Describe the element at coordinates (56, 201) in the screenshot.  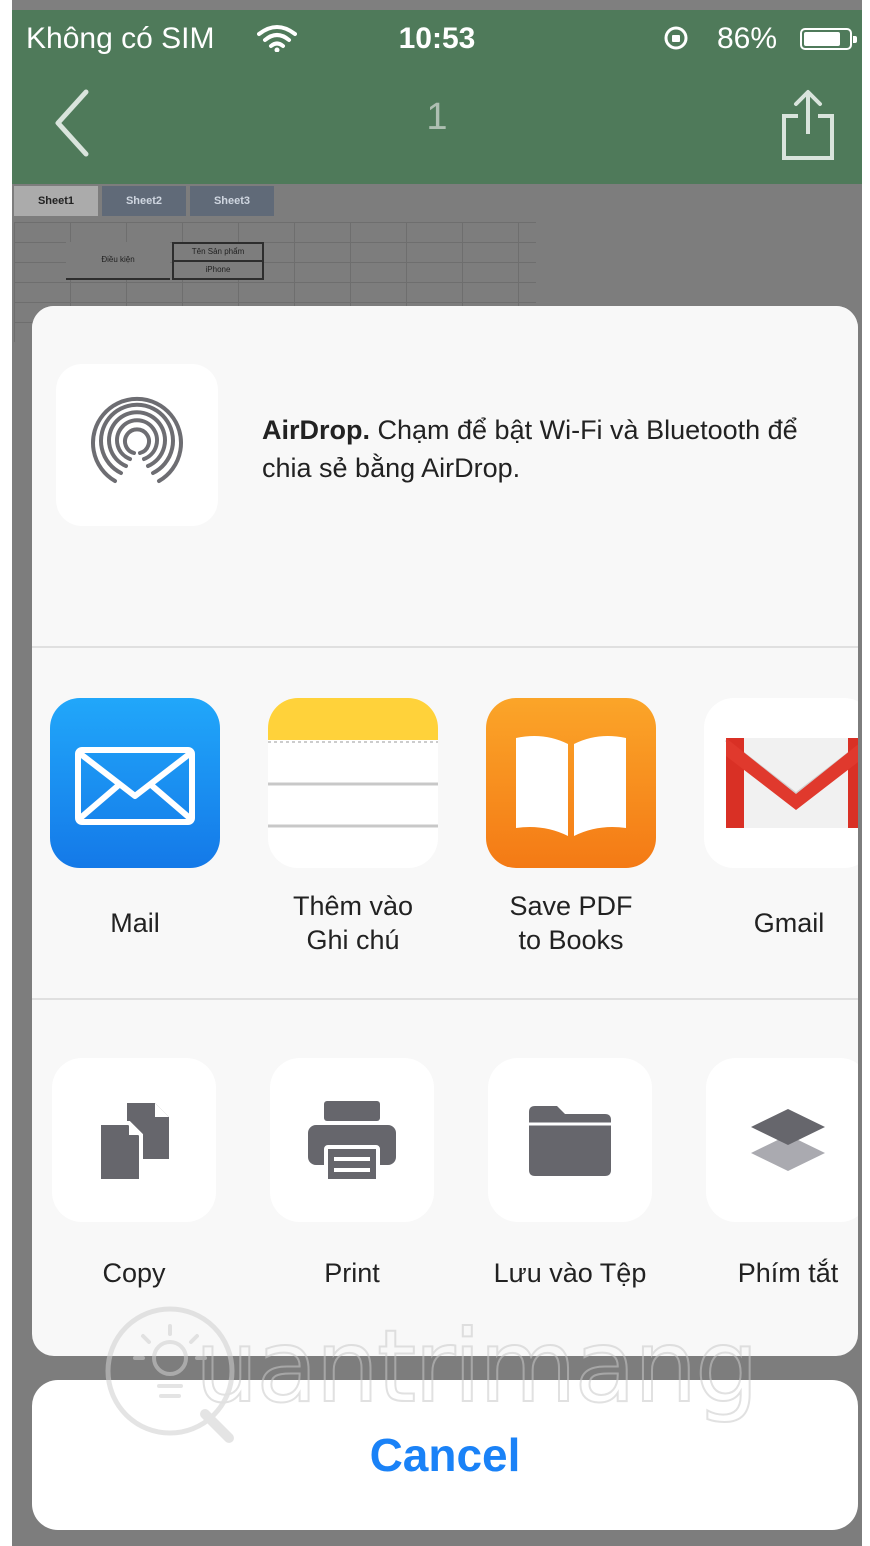
I see `tab-sheet1: Sheet1` at that location.